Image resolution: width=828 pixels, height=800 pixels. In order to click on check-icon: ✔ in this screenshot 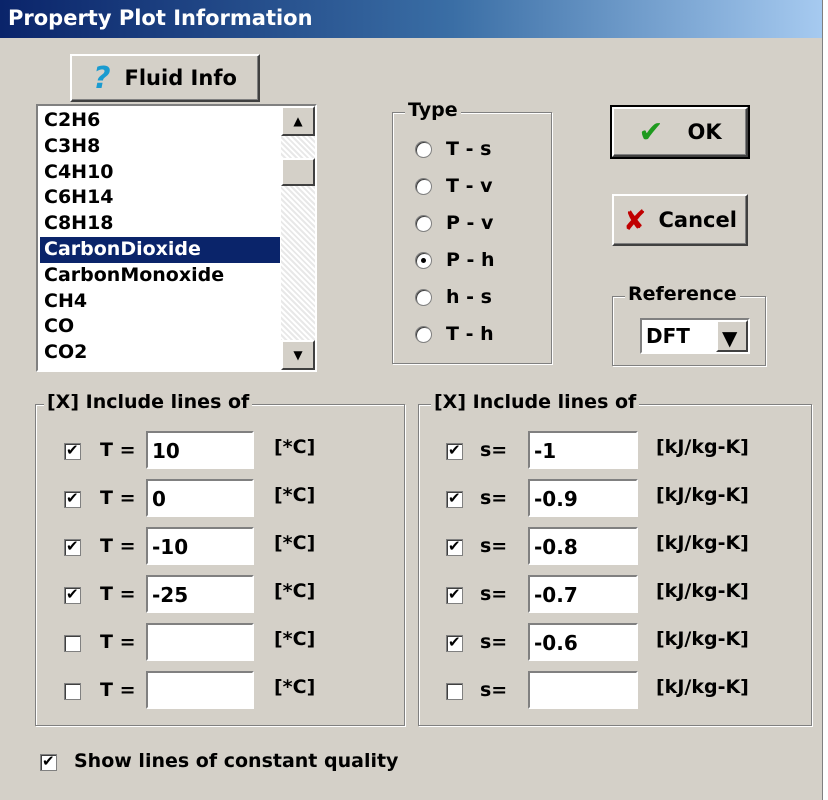, I will do `click(651, 132)`.